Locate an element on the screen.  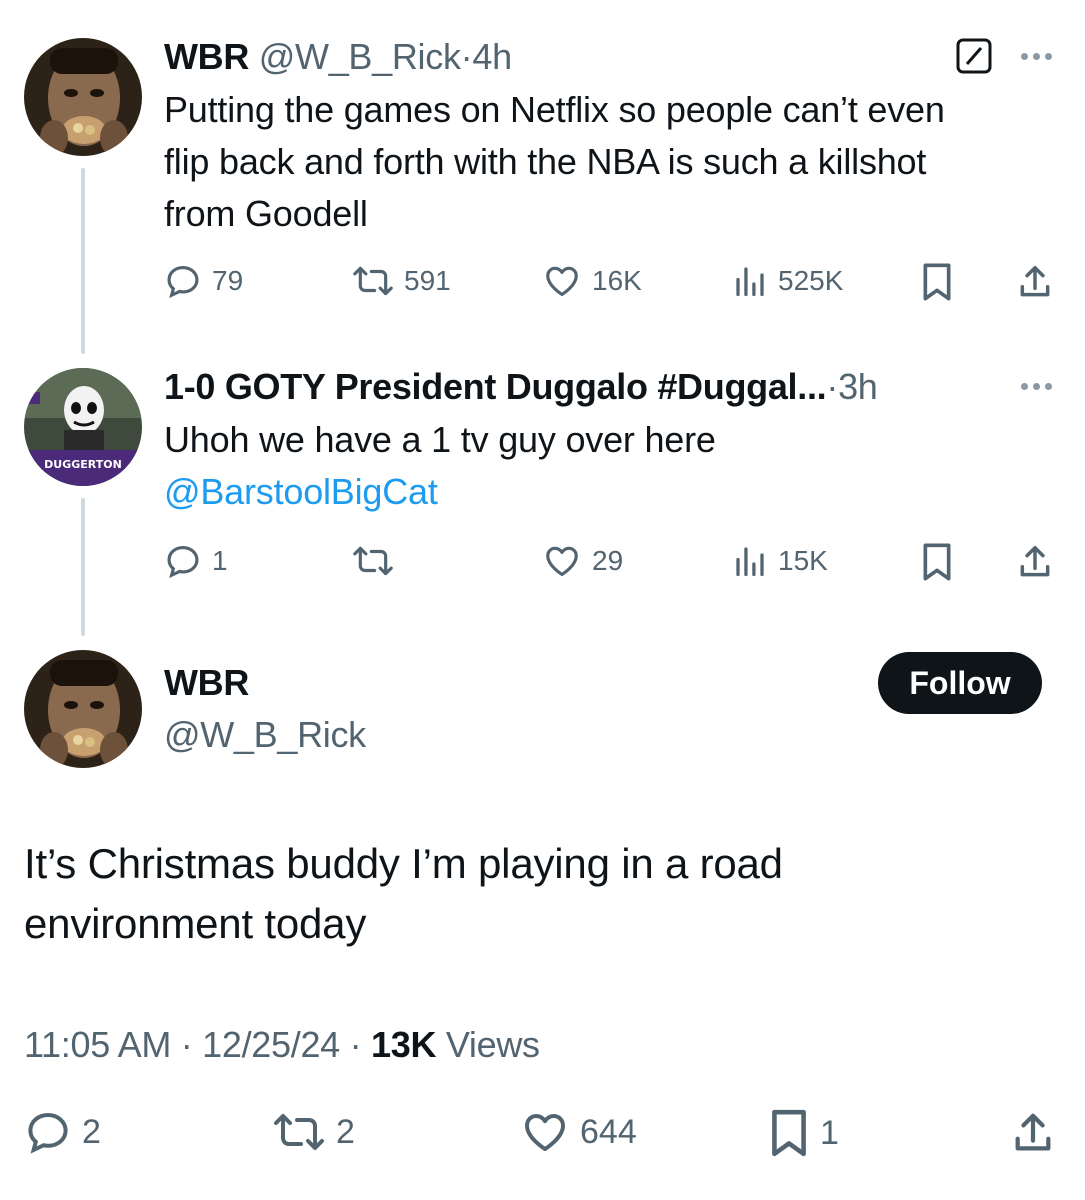
like-count: 644 is located at coordinates (608, 1131).